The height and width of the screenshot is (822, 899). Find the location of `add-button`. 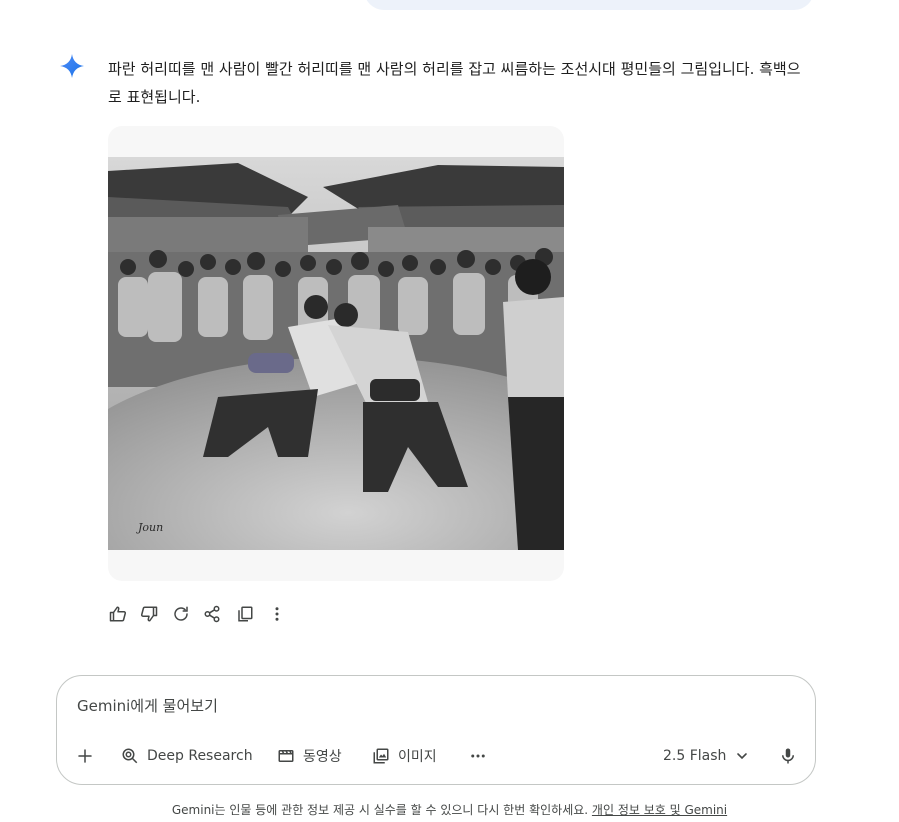

add-button is located at coordinates (85, 756).